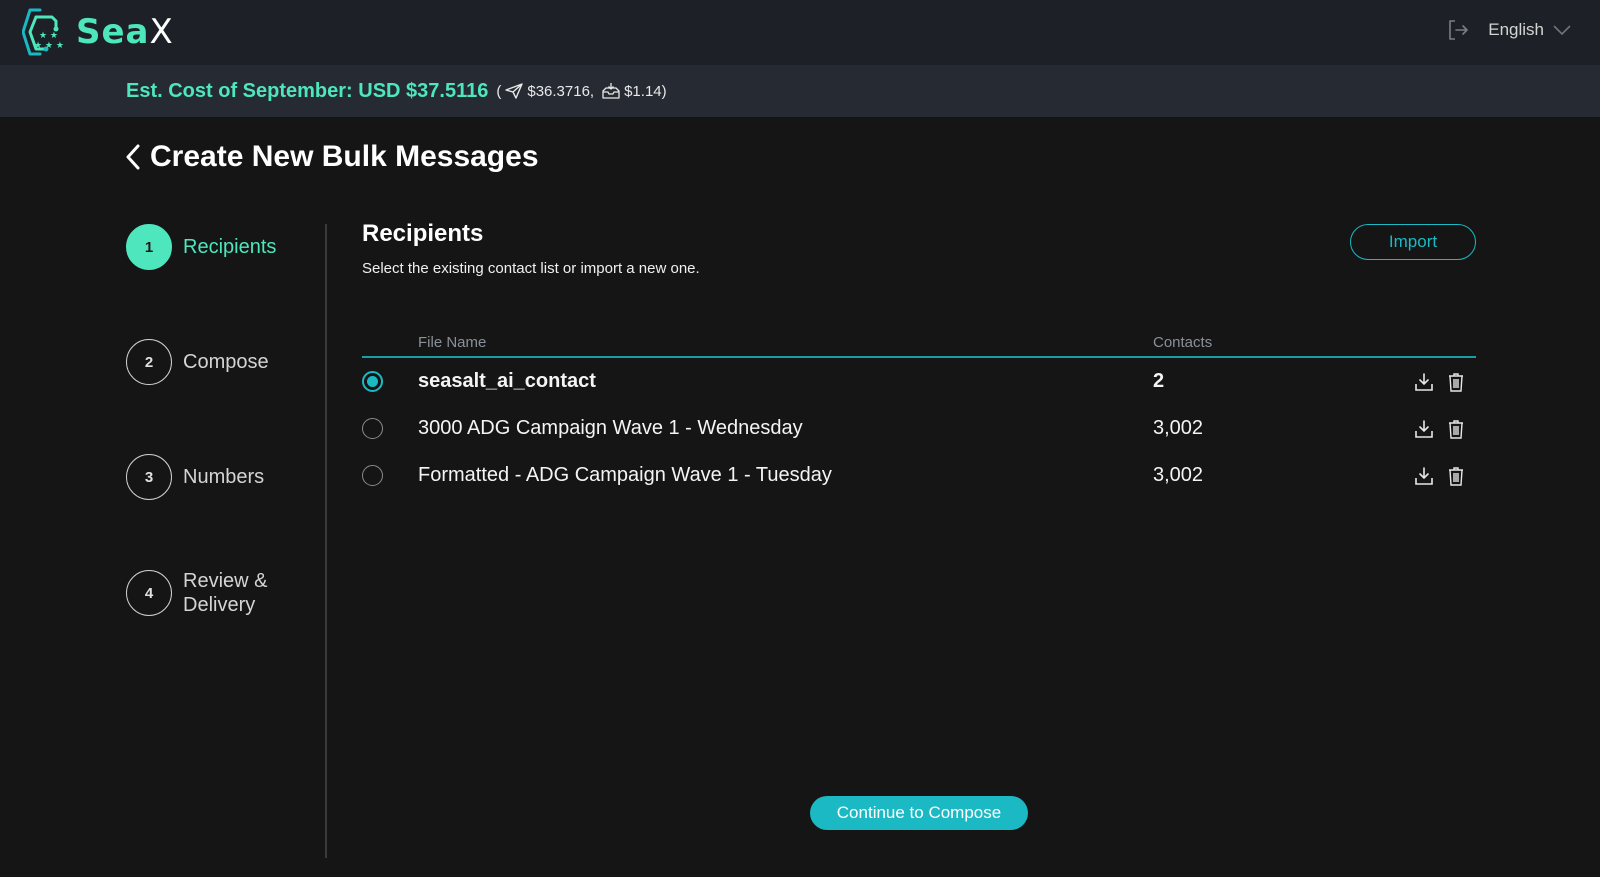  What do you see at coordinates (645, 91) in the screenshot?
I see `inbound-cost: $1.14)` at bounding box center [645, 91].